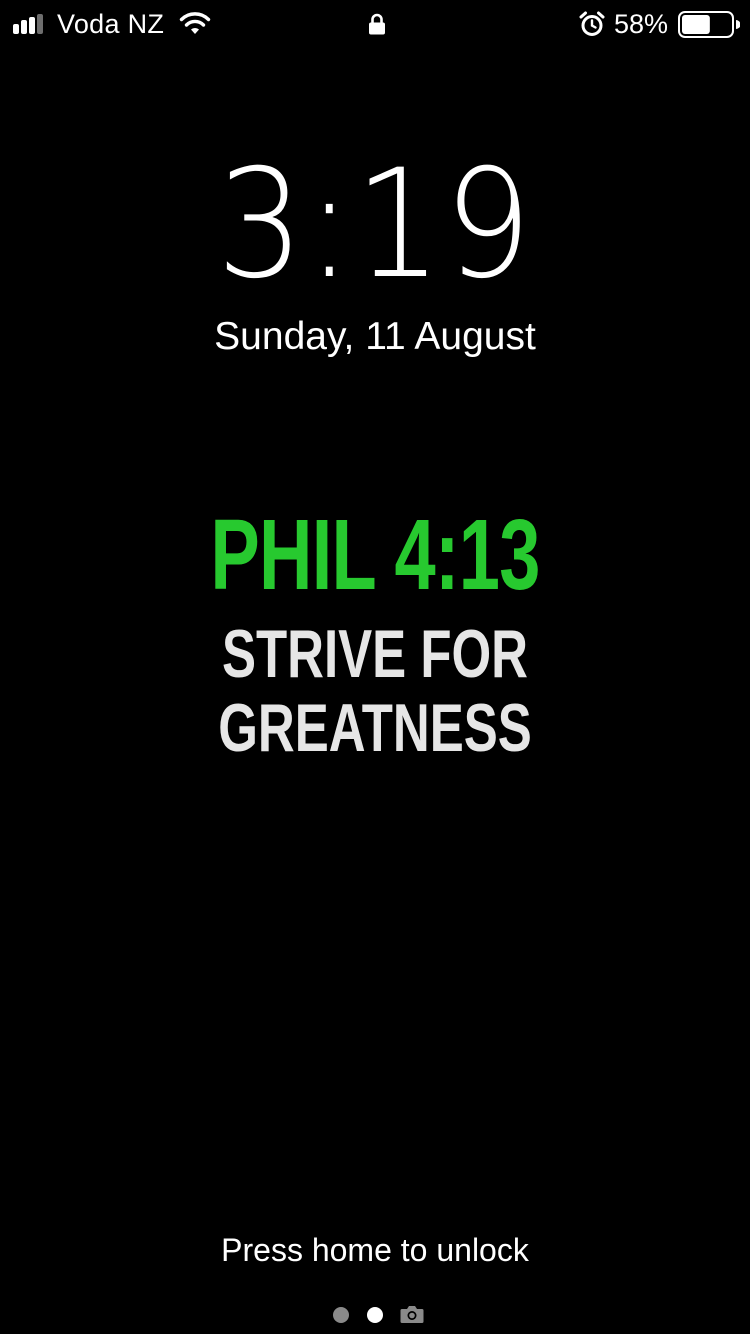 The height and width of the screenshot is (1334, 750). What do you see at coordinates (111, 24) in the screenshot?
I see `carrier-name: Voda NZ` at bounding box center [111, 24].